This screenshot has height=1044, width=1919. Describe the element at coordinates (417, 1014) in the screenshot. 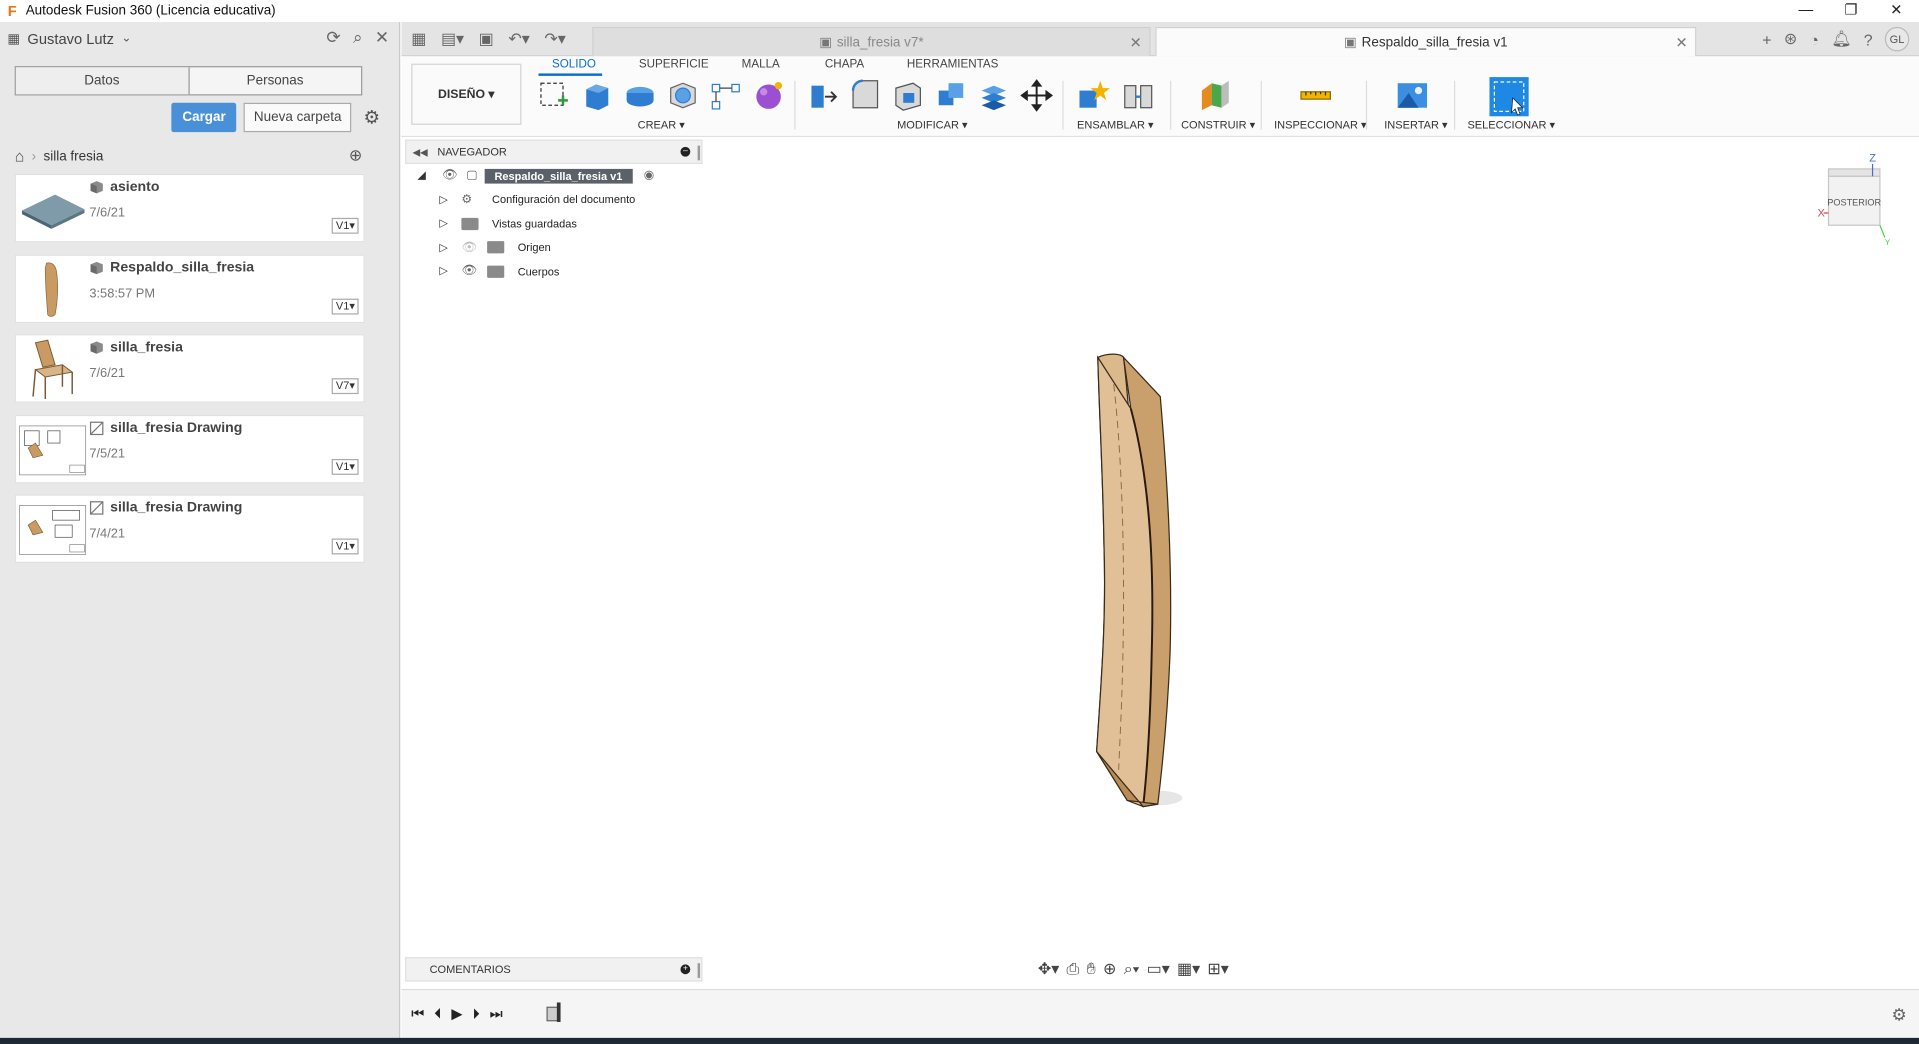

I see `go-to-start-icon: ⏮︎` at that location.